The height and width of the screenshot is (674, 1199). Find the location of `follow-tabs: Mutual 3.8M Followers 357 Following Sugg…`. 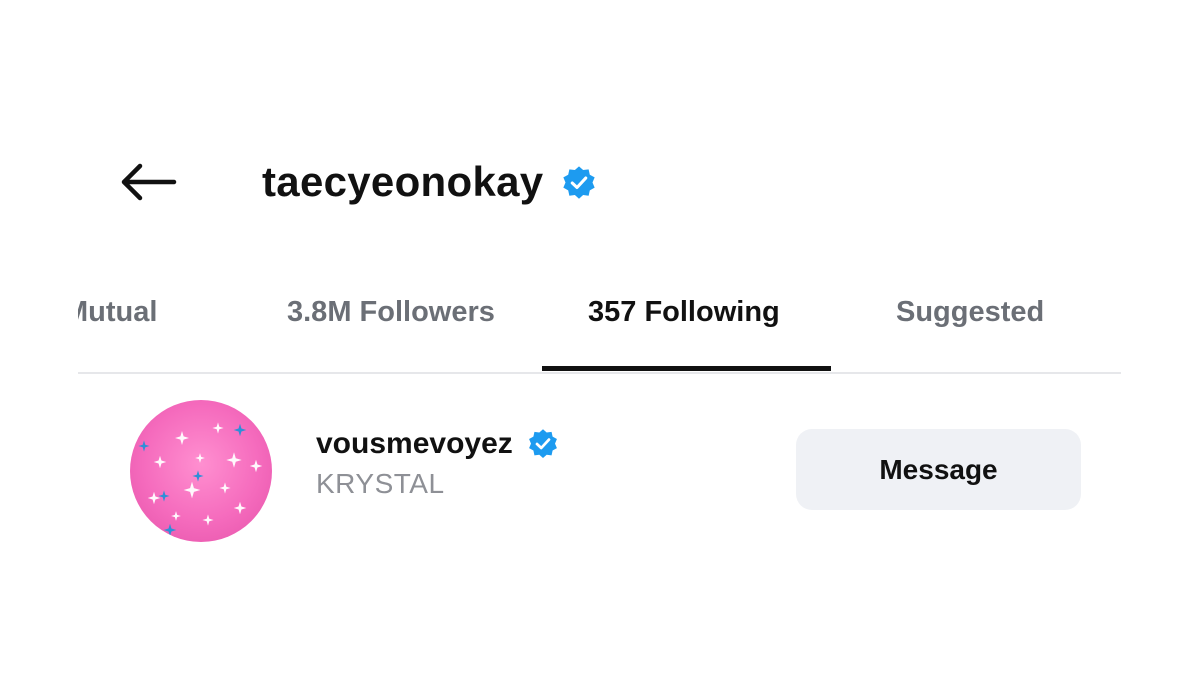

follow-tabs: Mutual 3.8M Followers 357 Following Sugg… is located at coordinates (599, 324).